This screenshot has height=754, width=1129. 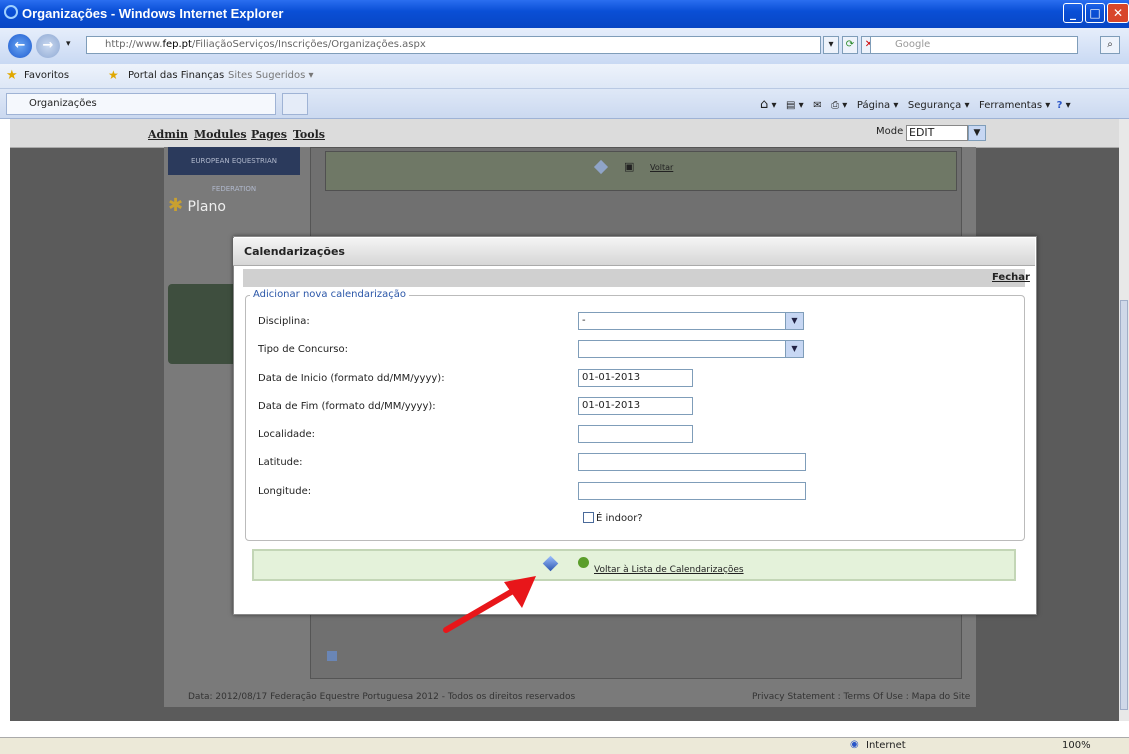 What do you see at coordinates (234, 170) in the screenshot?
I see `eef-logo: EUROPEAN EQUESTRIAN FEDERATION` at bounding box center [234, 170].